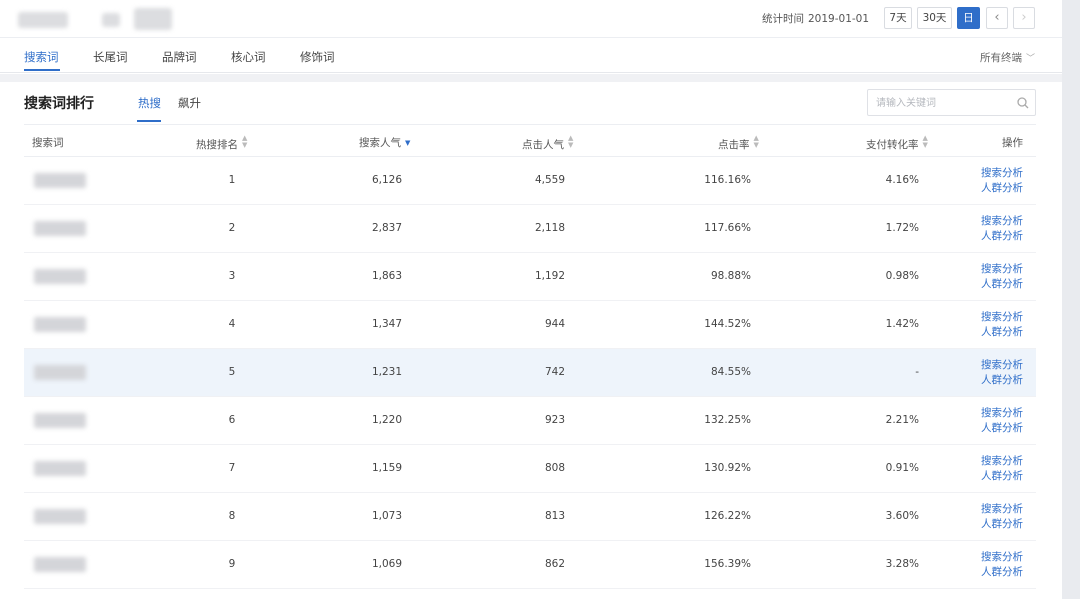 The image size is (1080, 599). I want to click on cell-pay-conversion-rate: 3.60%, so click(902, 516).